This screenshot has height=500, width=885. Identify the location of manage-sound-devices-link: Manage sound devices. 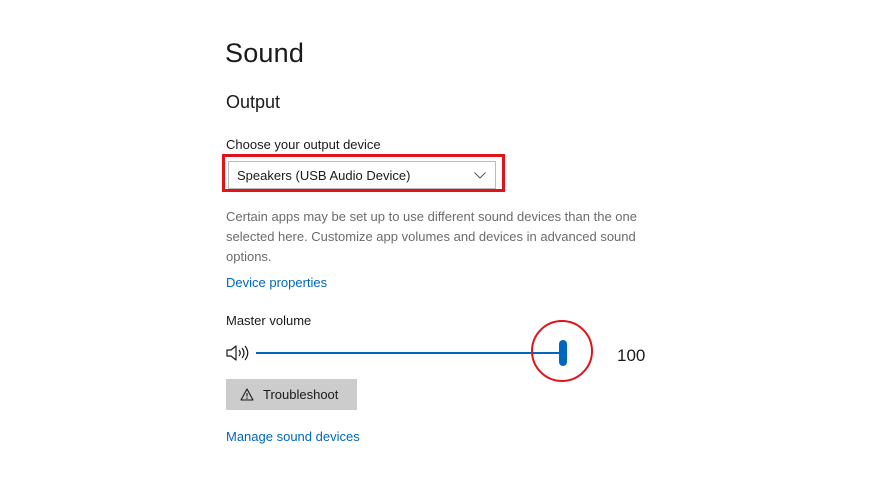
(293, 436).